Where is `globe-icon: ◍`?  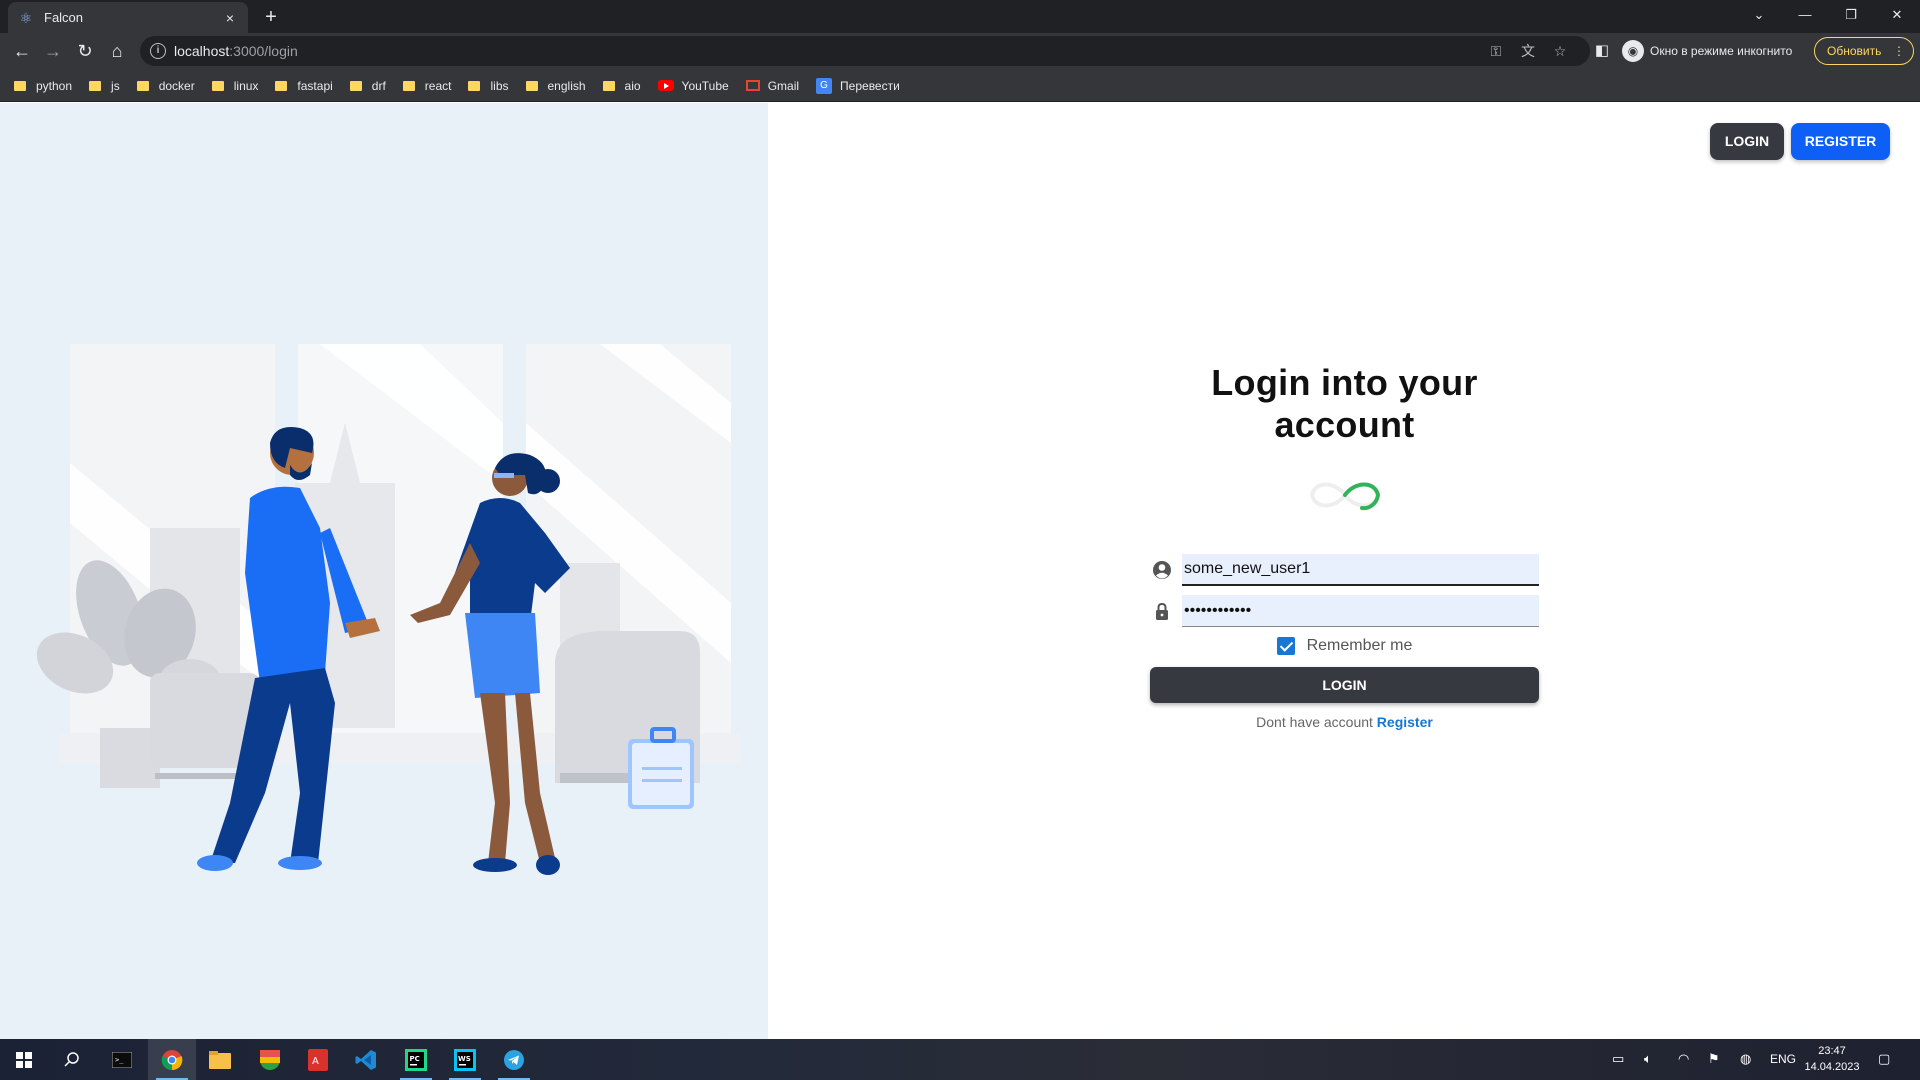
globe-icon: ◍ is located at coordinates (1745, 1059).